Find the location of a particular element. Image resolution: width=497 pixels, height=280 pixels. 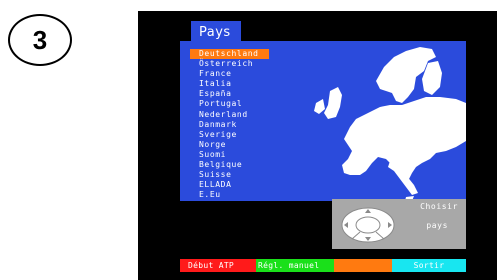

country-item-suisse: Suisse is located at coordinates (229, 175).